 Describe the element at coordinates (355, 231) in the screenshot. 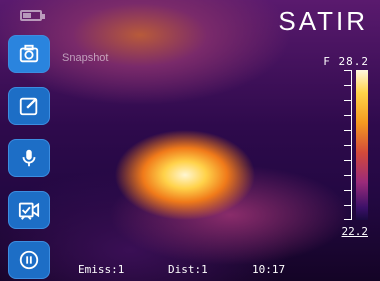

I see `scale-min-value: 22.2` at that location.